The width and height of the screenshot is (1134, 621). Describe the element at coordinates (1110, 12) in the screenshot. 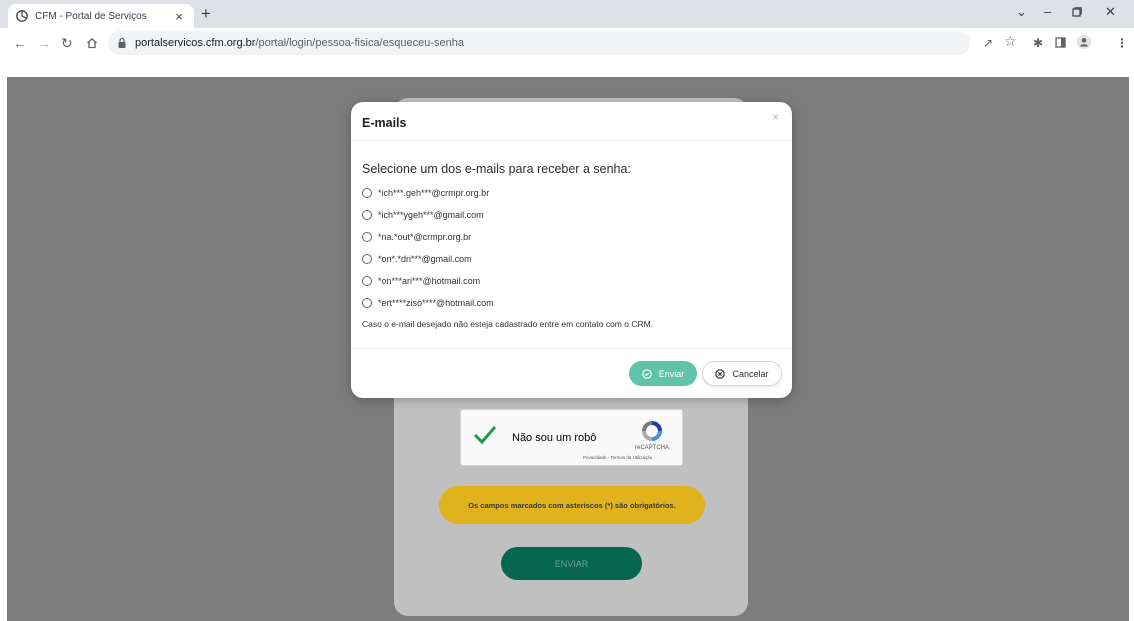

I see `close-window-icon: ✕` at that location.